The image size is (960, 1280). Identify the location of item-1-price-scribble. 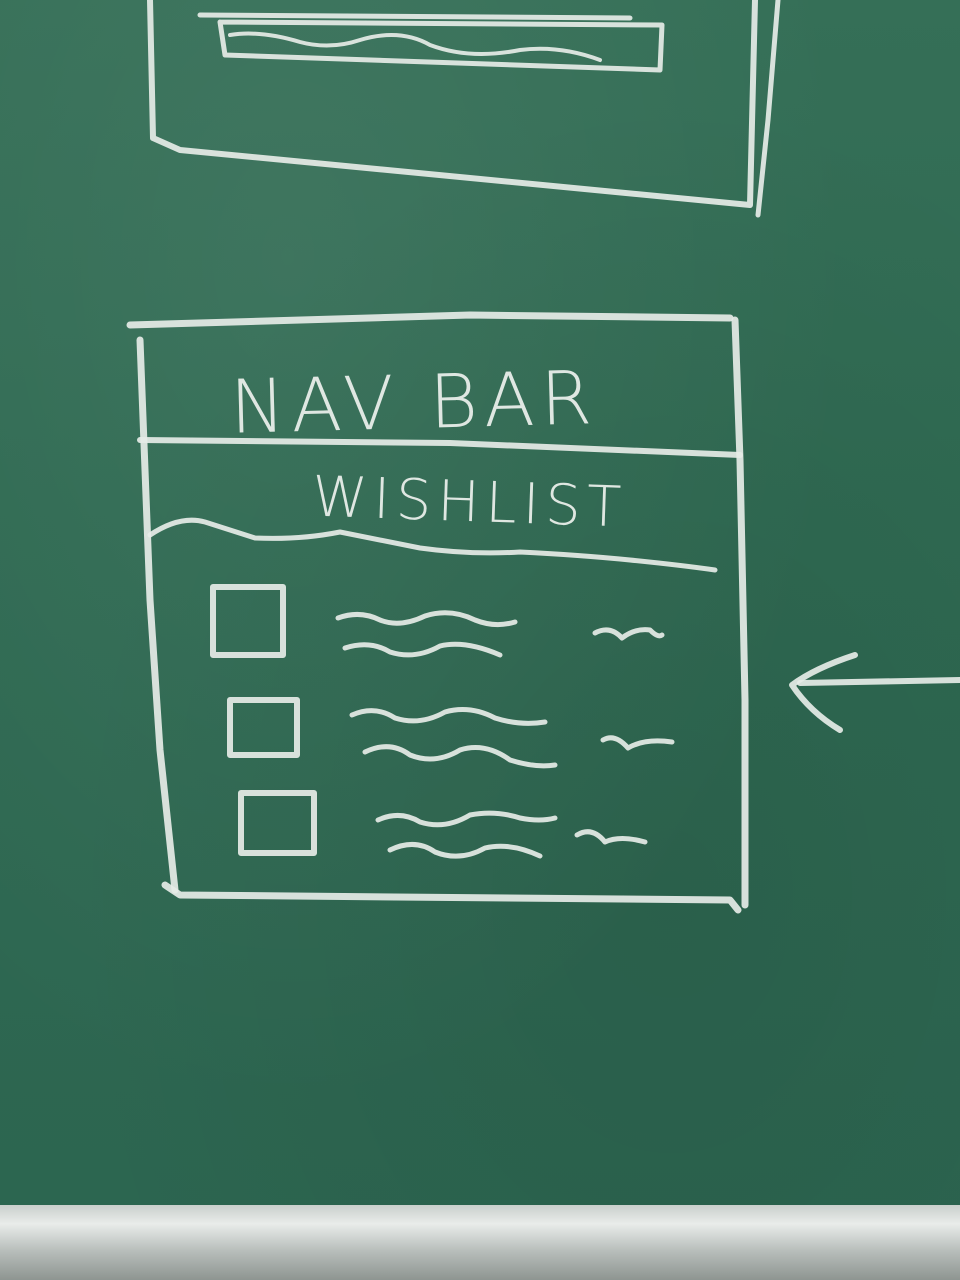
(628, 634).